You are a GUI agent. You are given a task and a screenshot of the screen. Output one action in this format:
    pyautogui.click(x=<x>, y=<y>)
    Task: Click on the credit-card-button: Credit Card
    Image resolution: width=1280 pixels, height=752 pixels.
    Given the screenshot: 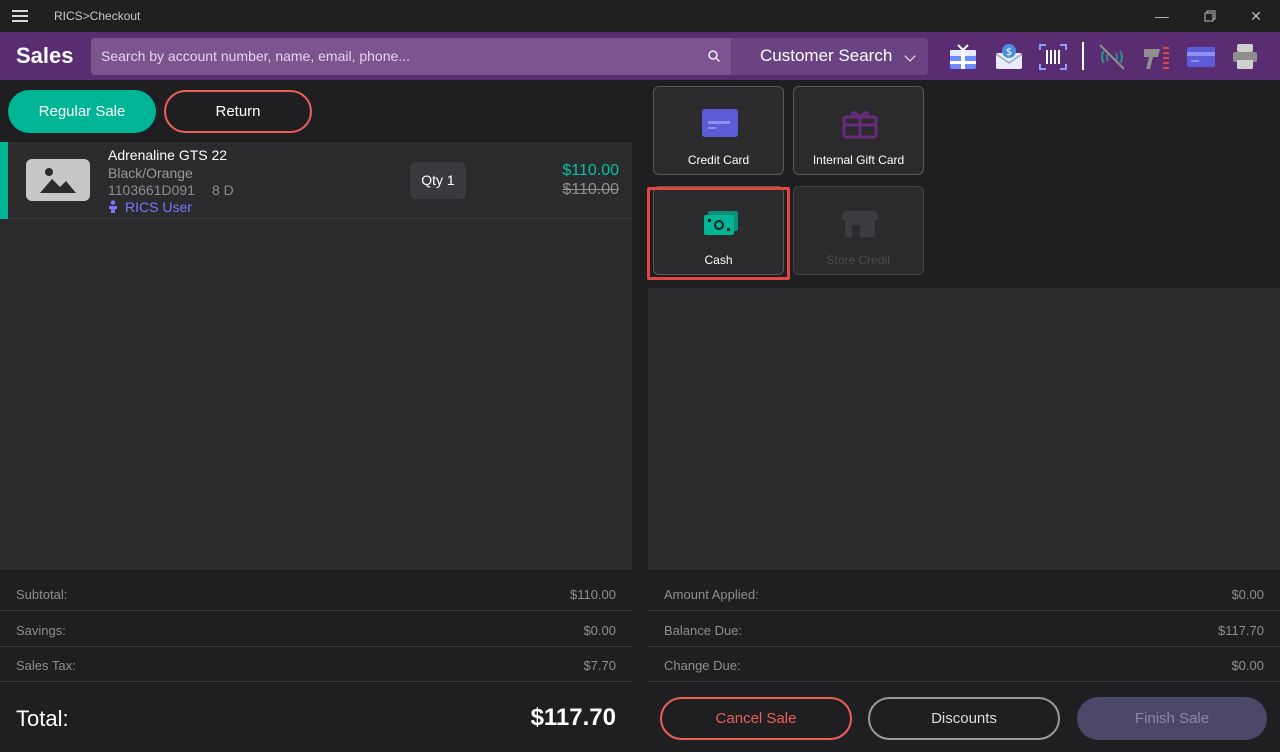 What is the action you would take?
    pyautogui.click(x=718, y=130)
    